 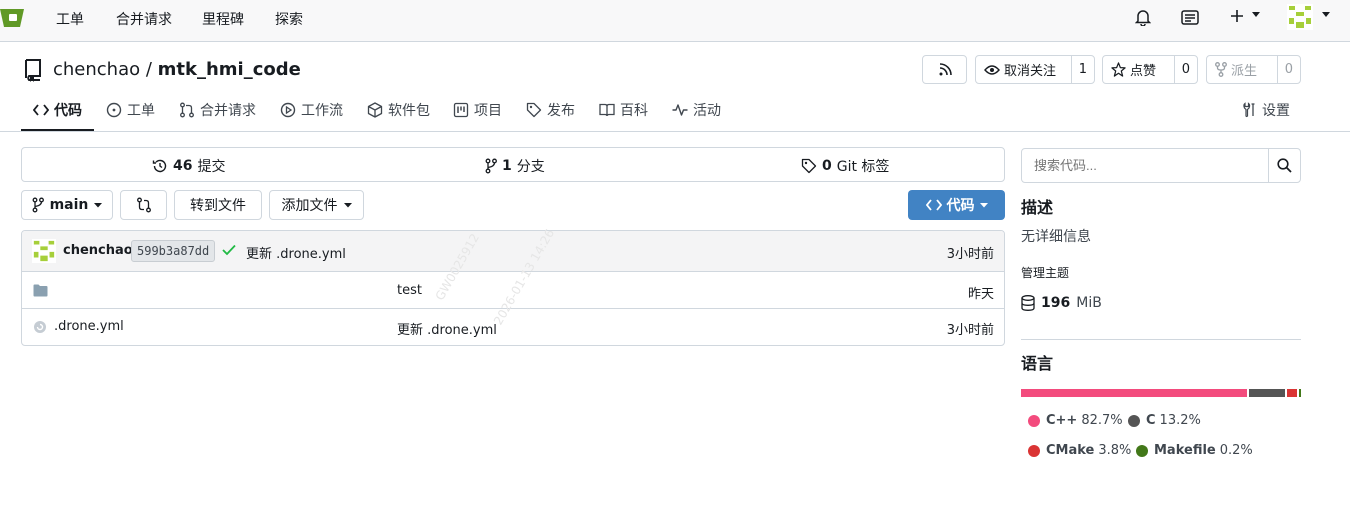 I want to click on repo-size-unit: MiB, so click(x=1089, y=303).